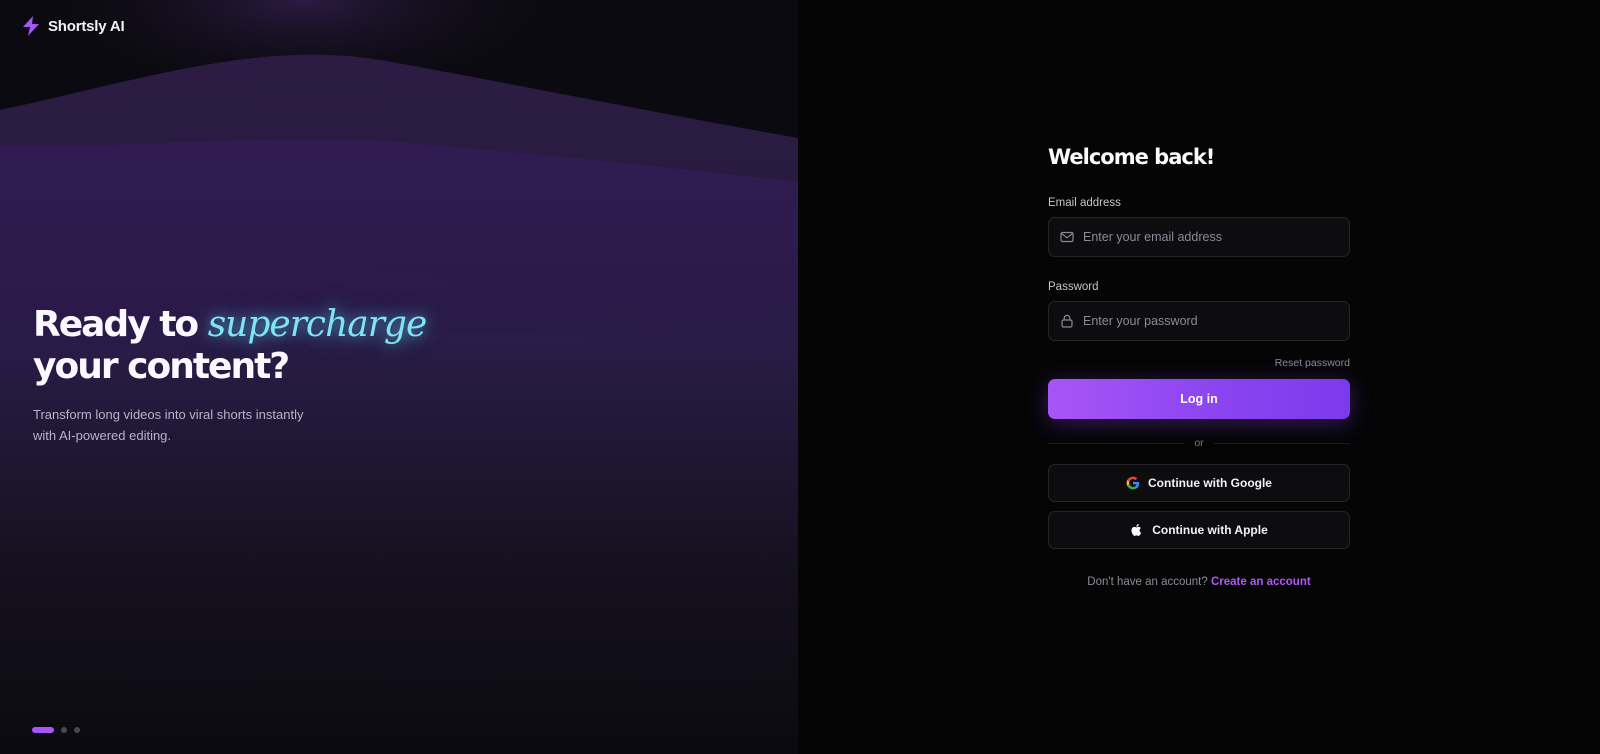 The image size is (1600, 754). What do you see at coordinates (1067, 237) in the screenshot?
I see `mail-icon` at bounding box center [1067, 237].